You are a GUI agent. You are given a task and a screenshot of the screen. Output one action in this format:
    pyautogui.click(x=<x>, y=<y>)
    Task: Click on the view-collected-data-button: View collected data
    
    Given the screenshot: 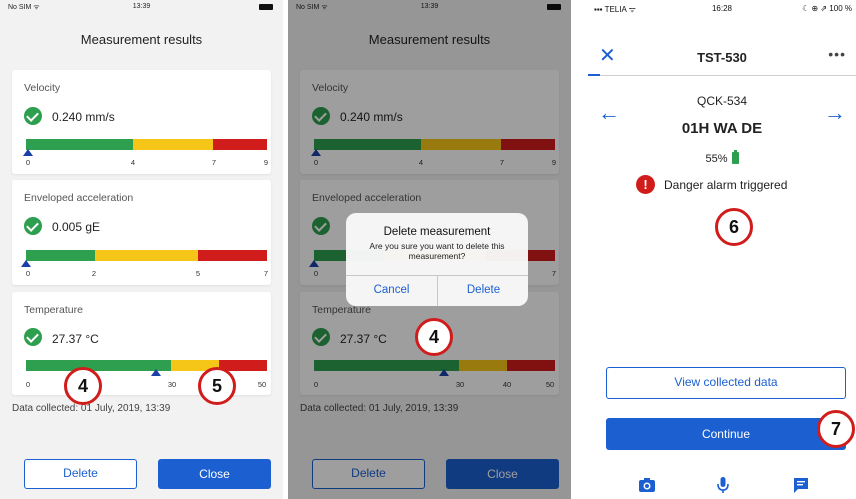 What is the action you would take?
    pyautogui.click(x=726, y=383)
    